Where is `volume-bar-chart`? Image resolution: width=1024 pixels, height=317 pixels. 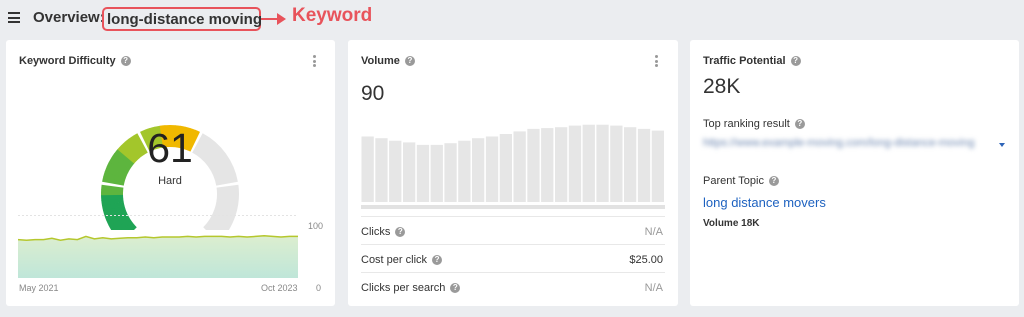 volume-bar-chart is located at coordinates (513, 166).